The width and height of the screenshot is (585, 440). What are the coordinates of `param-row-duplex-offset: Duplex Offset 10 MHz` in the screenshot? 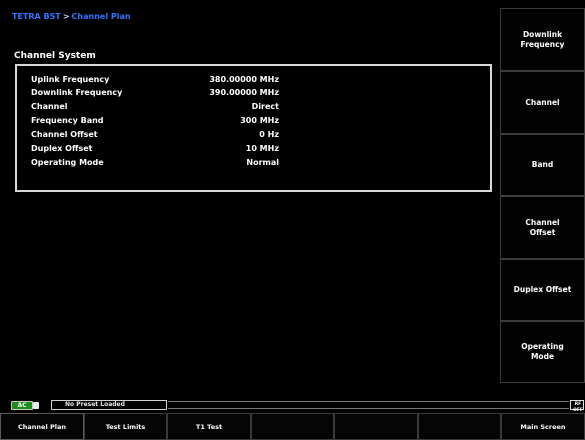 It's located at (155, 149).